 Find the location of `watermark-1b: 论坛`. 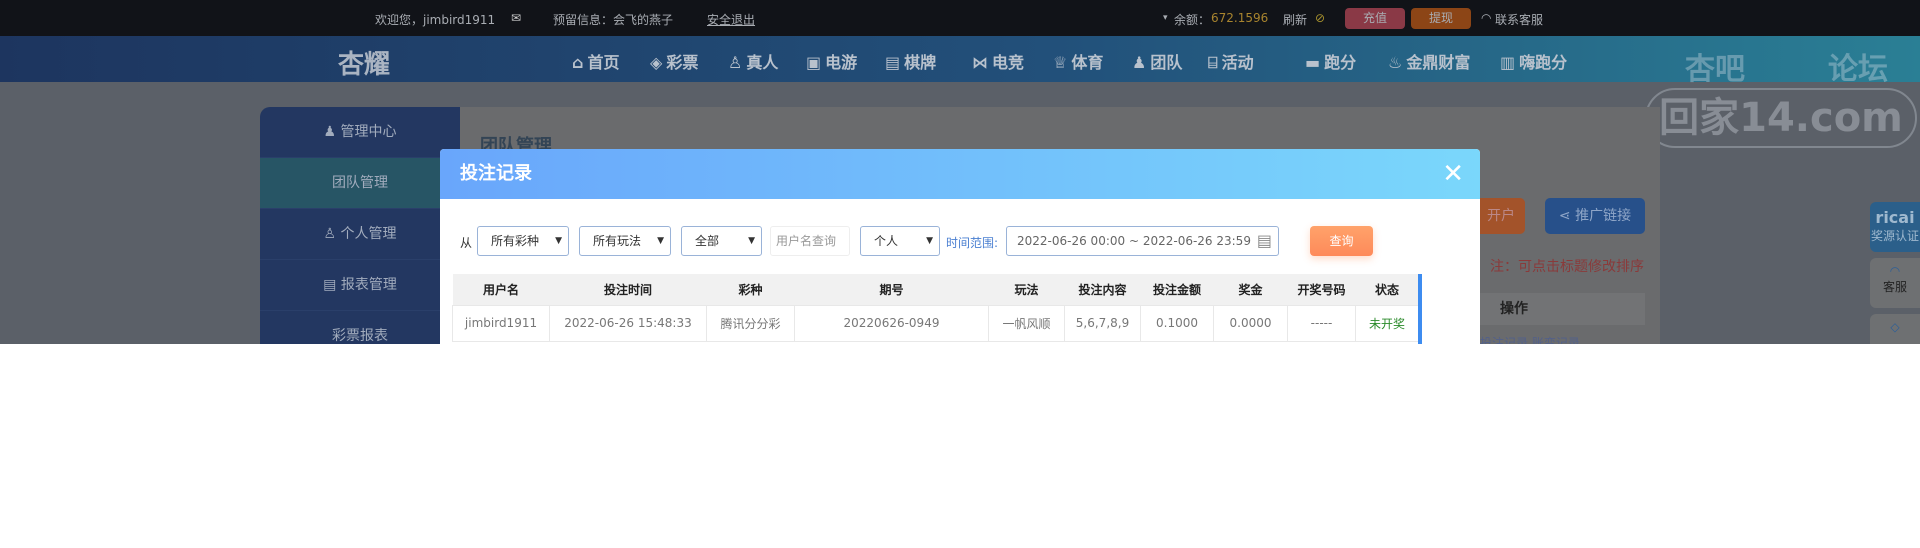

watermark-1b: 论坛 is located at coordinates (1858, 69).